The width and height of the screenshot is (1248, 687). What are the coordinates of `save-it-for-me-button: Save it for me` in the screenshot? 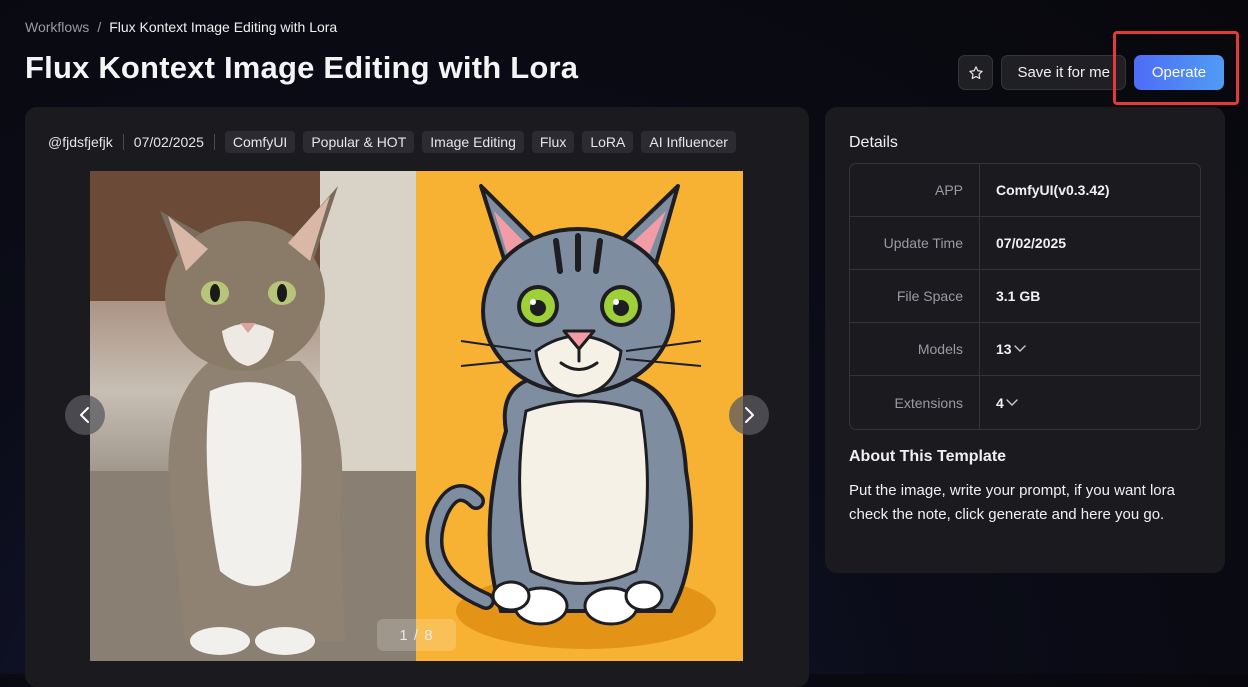 It's located at (1063, 72).